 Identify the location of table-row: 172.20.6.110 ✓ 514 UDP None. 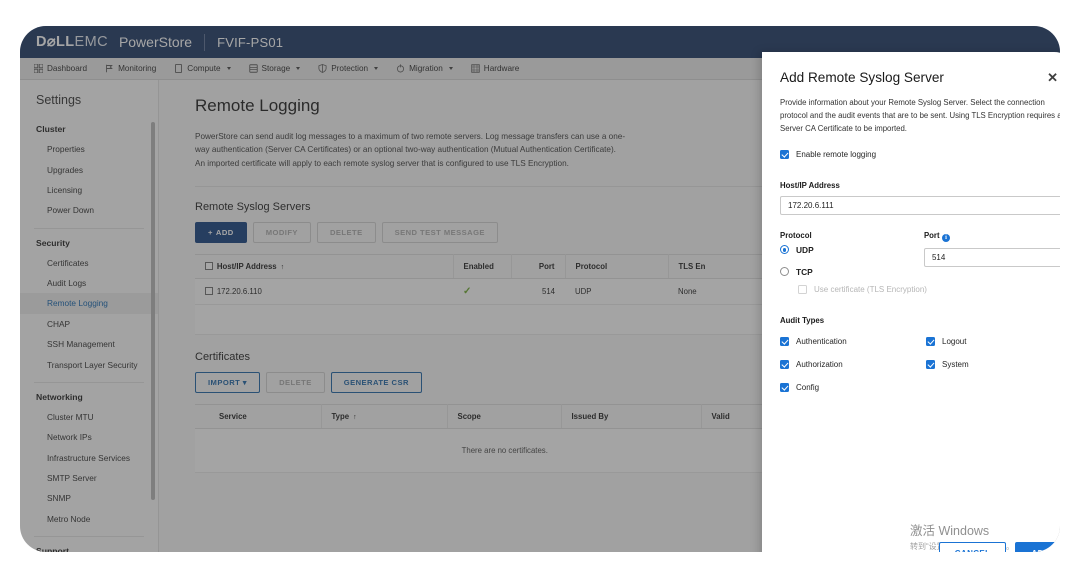
(505, 291).